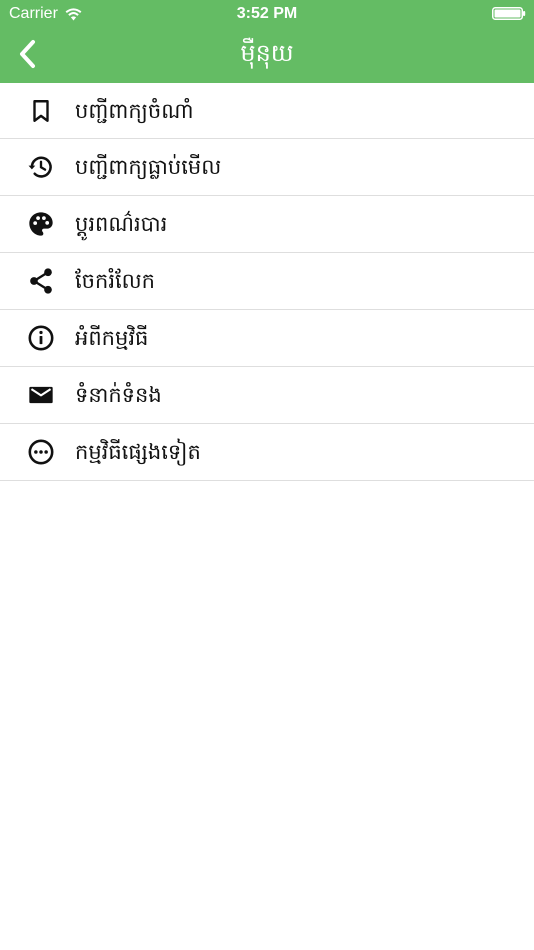 The image size is (534, 950). Describe the element at coordinates (41, 281) in the screenshot. I see `share-icon` at that location.